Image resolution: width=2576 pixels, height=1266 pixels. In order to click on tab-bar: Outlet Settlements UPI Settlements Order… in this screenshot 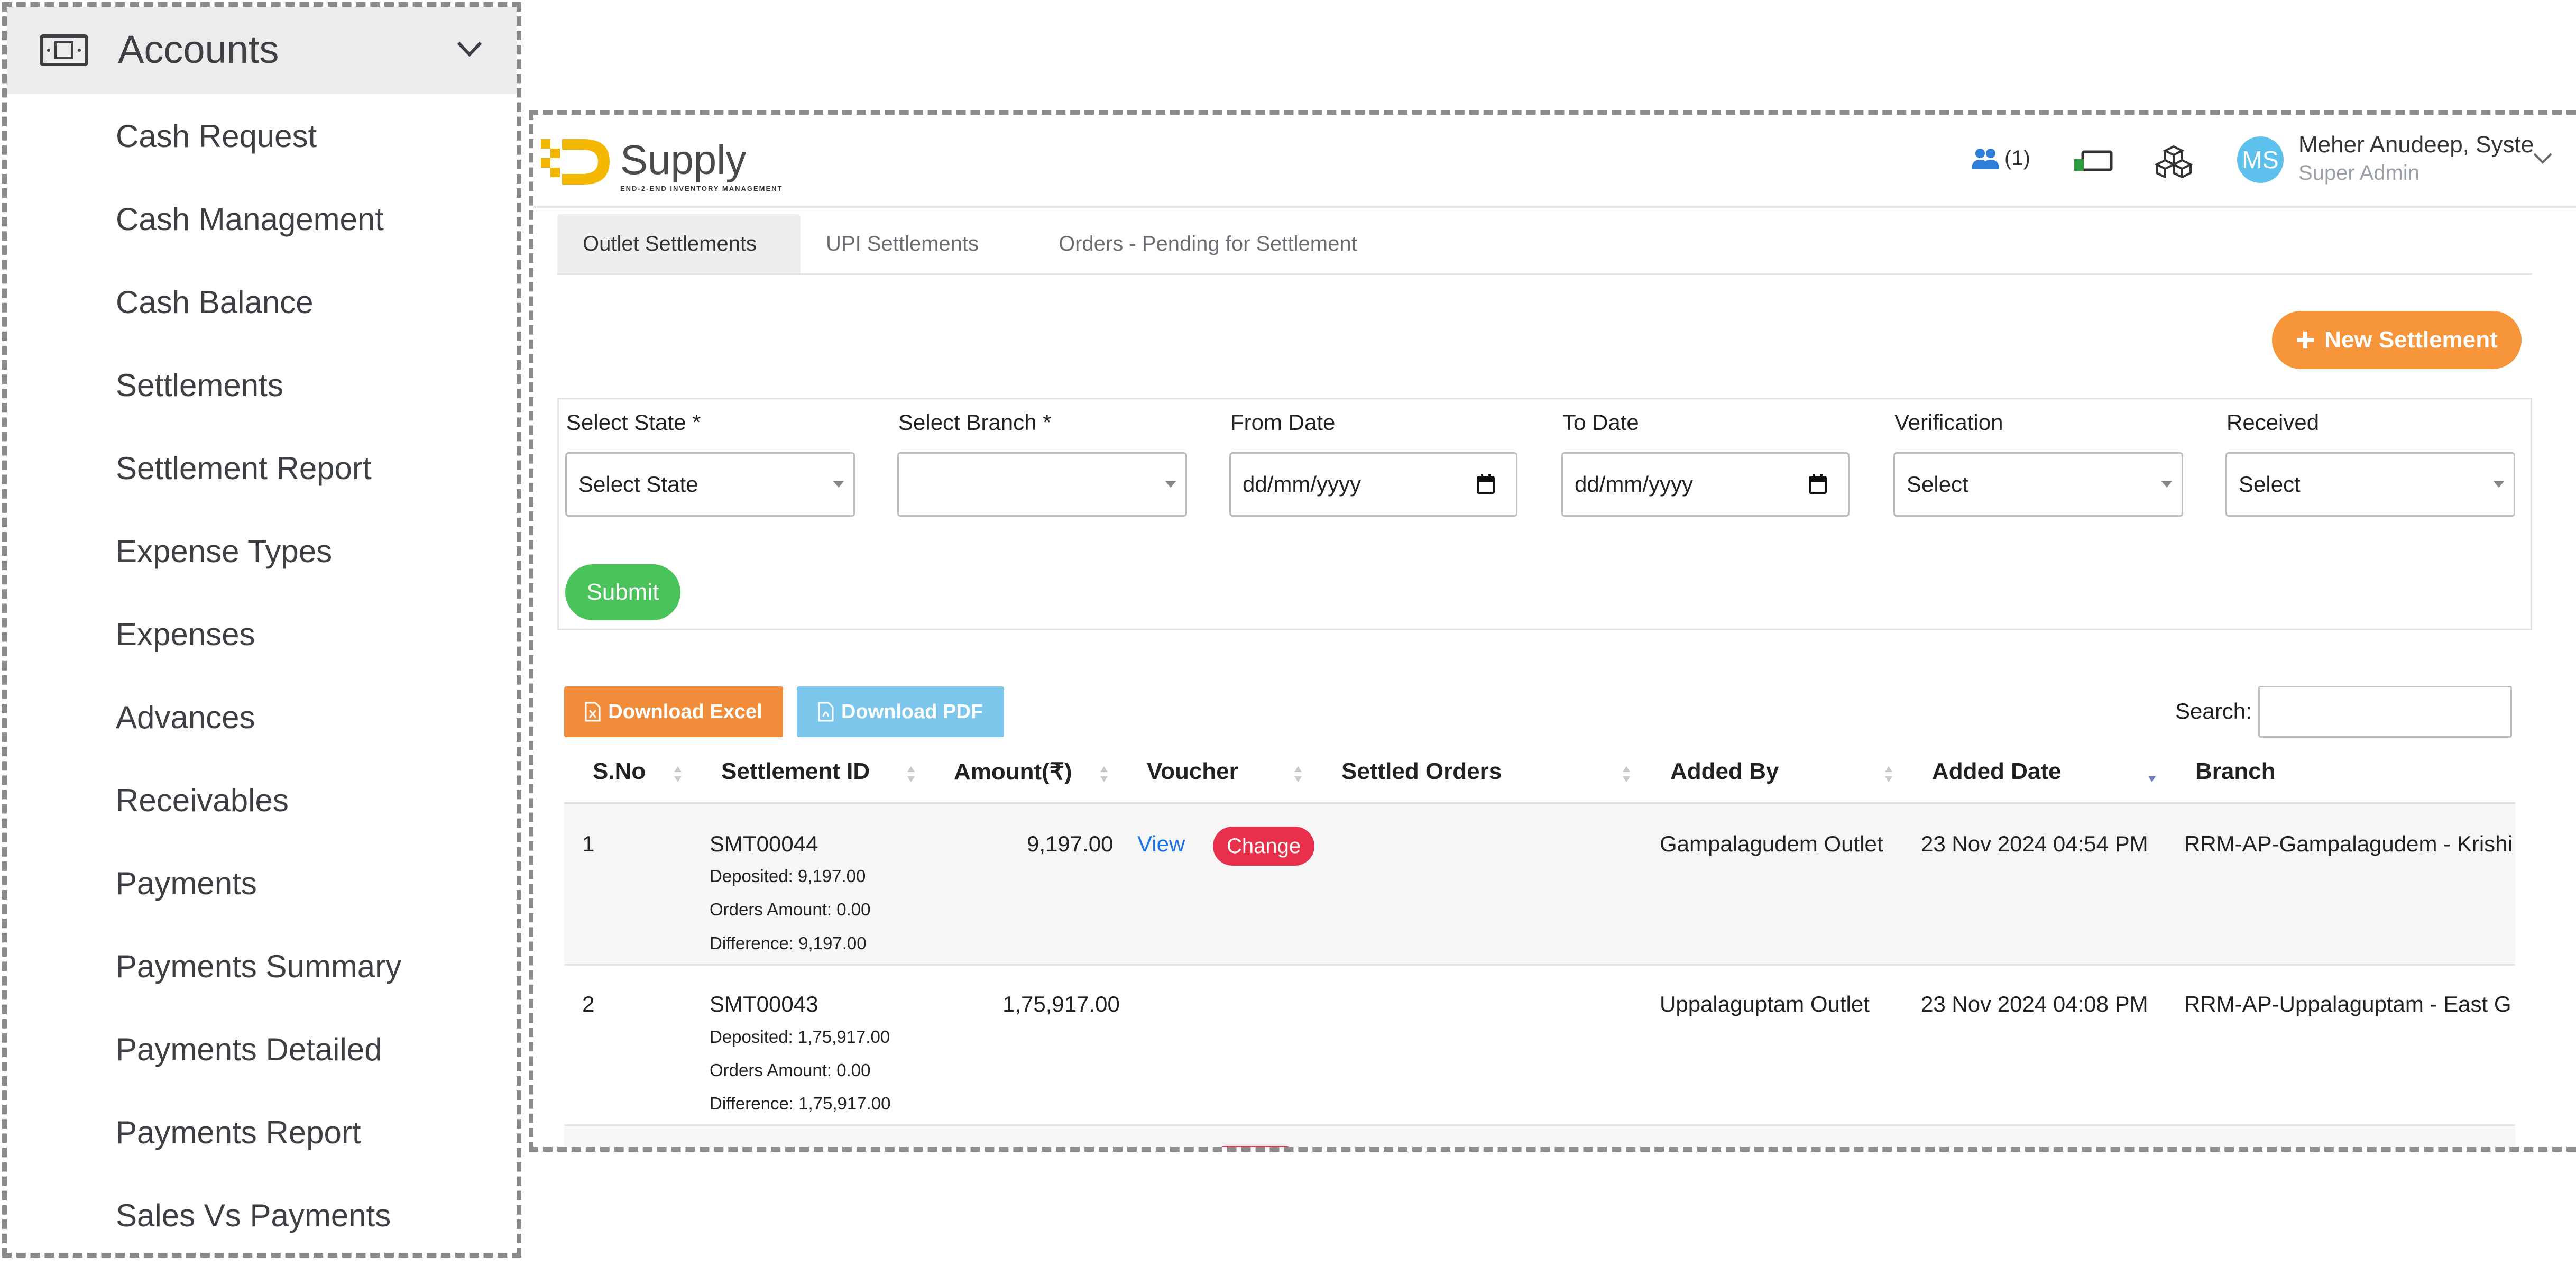, I will do `click(1544, 245)`.